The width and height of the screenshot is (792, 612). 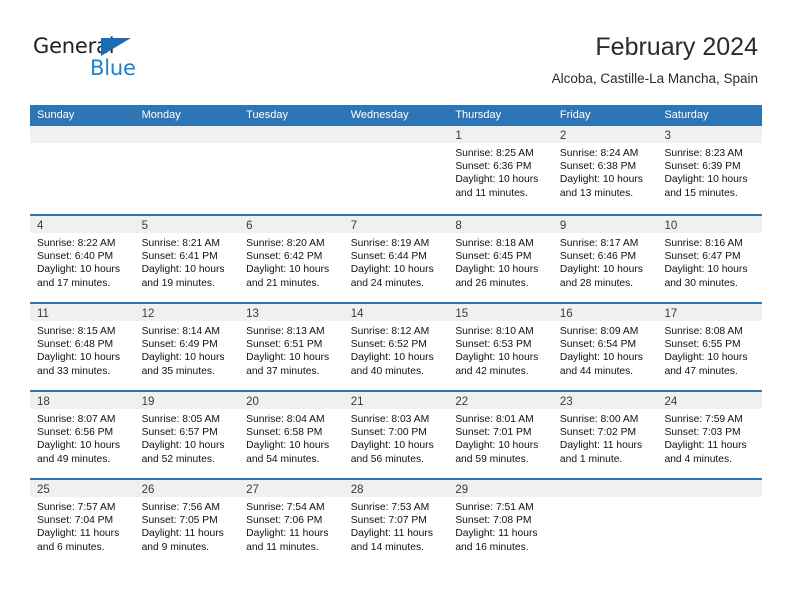 What do you see at coordinates (180, 419) in the screenshot?
I see `day-info-line: Sunrise: 8:05 AM` at bounding box center [180, 419].